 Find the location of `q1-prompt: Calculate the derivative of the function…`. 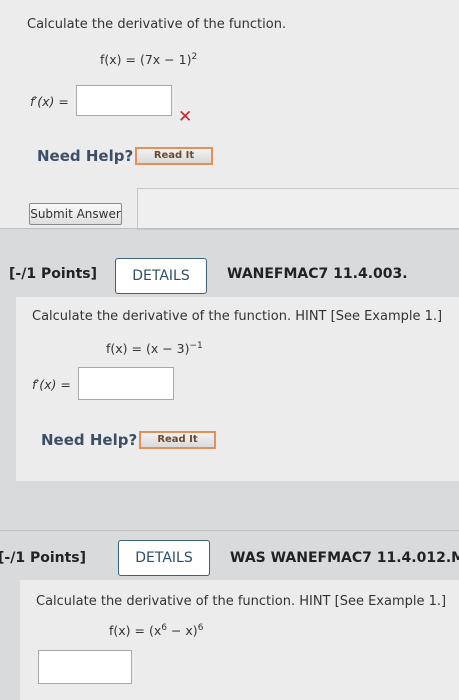

q1-prompt: Calculate the derivative of the function… is located at coordinates (157, 24).